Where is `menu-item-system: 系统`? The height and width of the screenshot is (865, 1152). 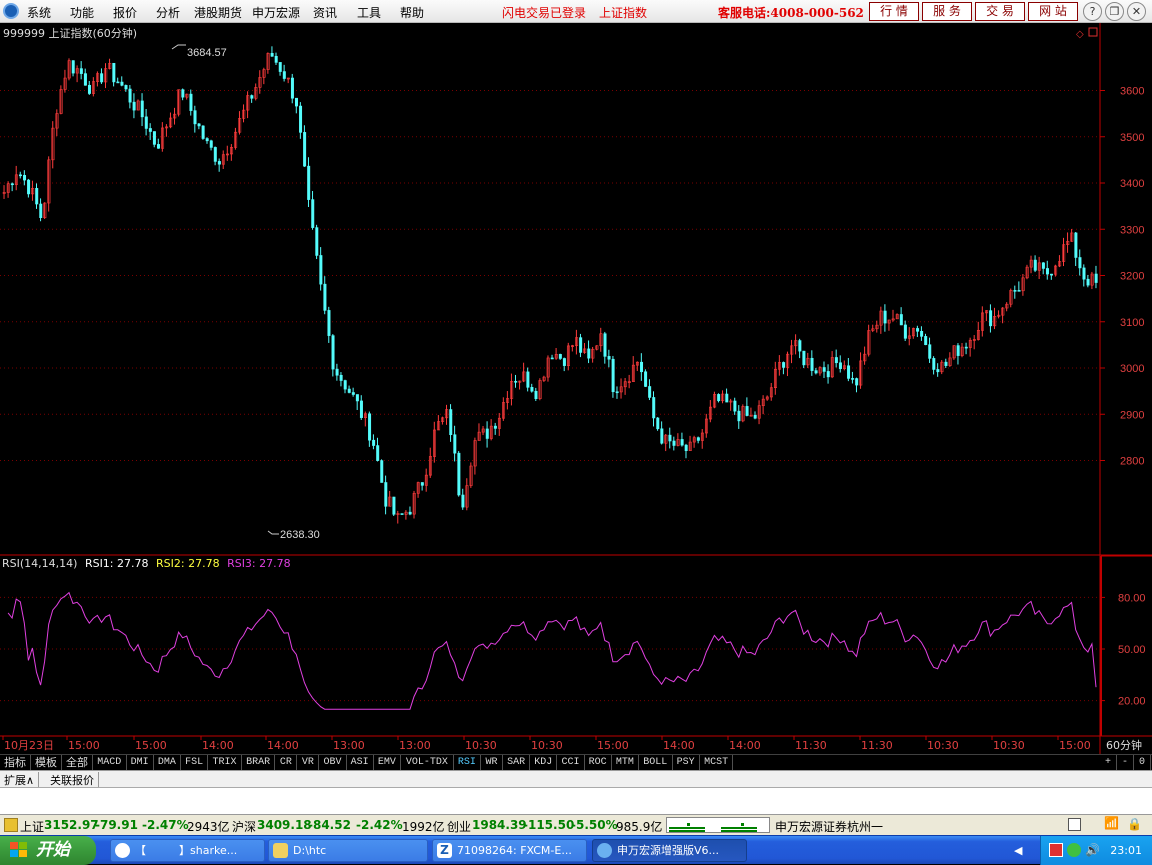 menu-item-system: 系统 is located at coordinates (39, 12).